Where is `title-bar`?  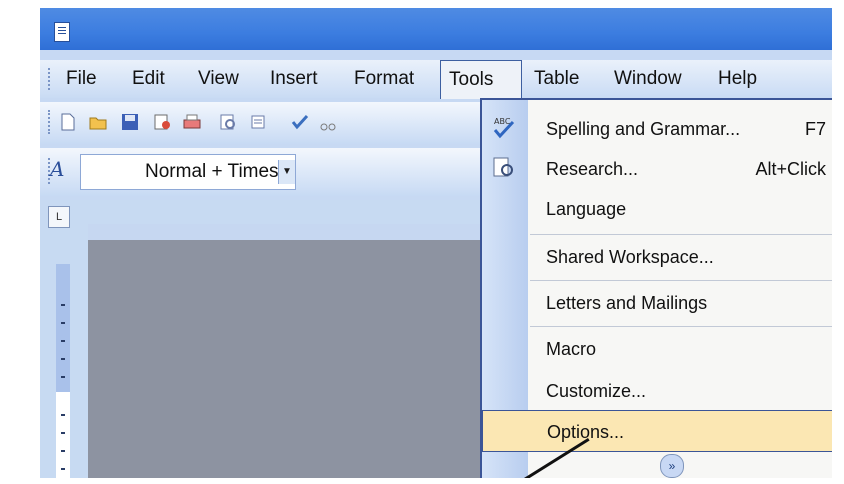 title-bar is located at coordinates (436, 29).